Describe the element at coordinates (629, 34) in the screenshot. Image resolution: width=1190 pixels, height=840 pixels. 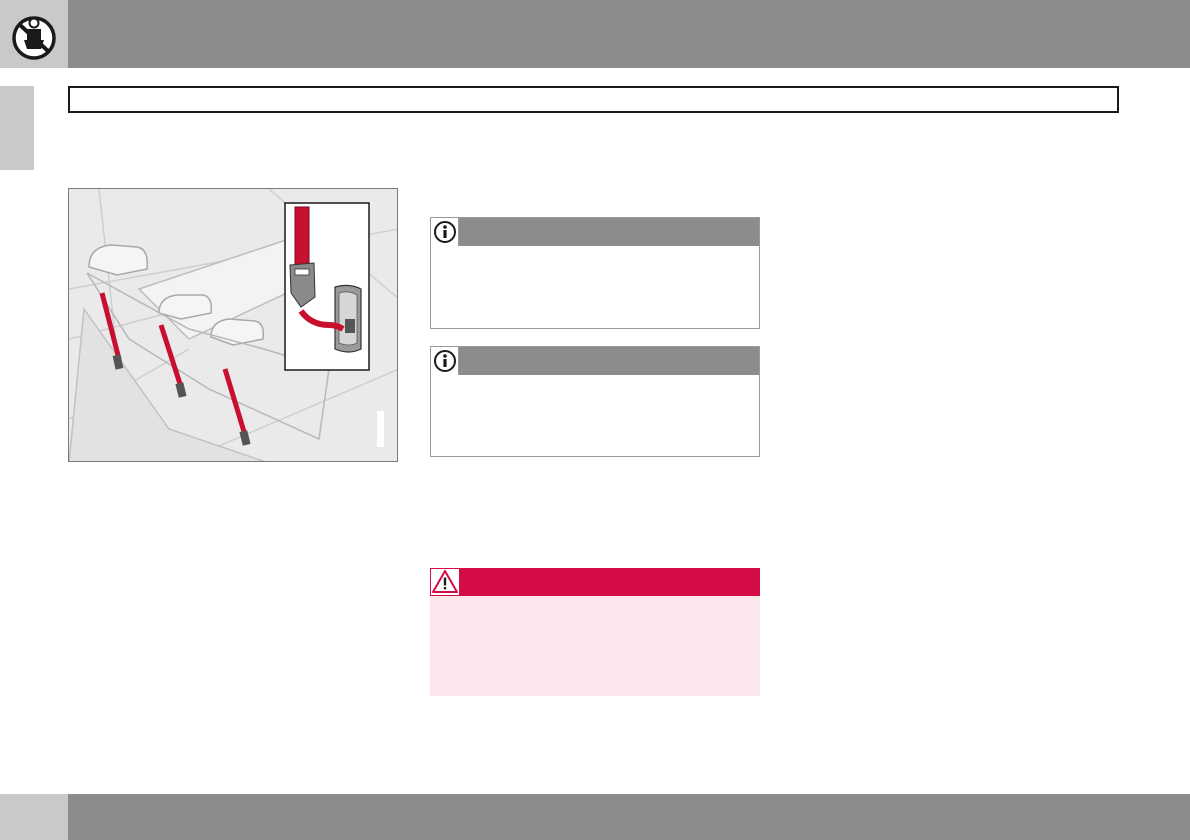
I see `header-band` at that location.